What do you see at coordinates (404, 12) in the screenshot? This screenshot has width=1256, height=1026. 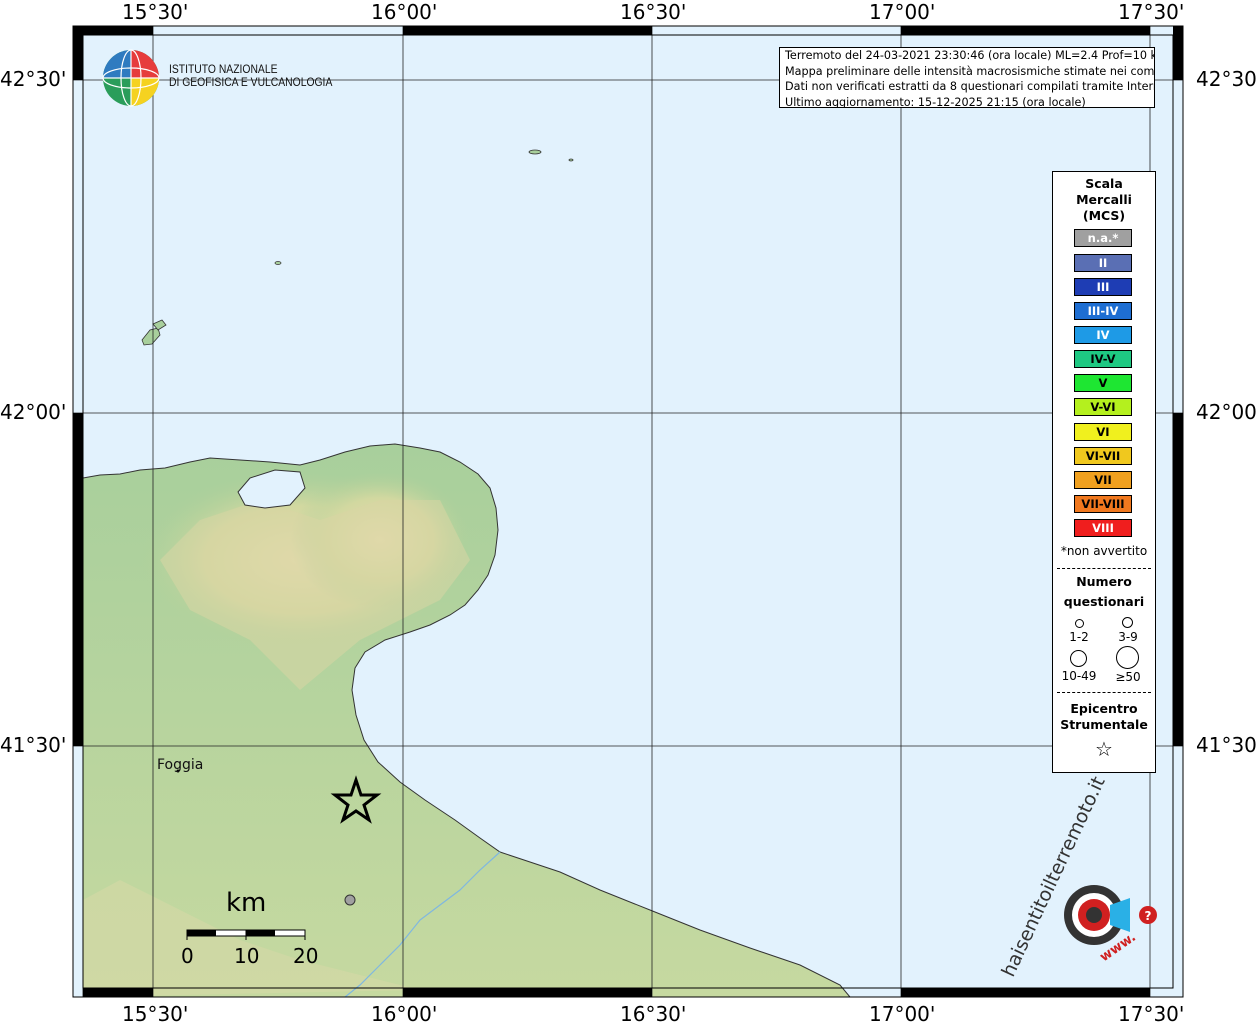 I see `lon-label-top-2: 16°00'` at bounding box center [404, 12].